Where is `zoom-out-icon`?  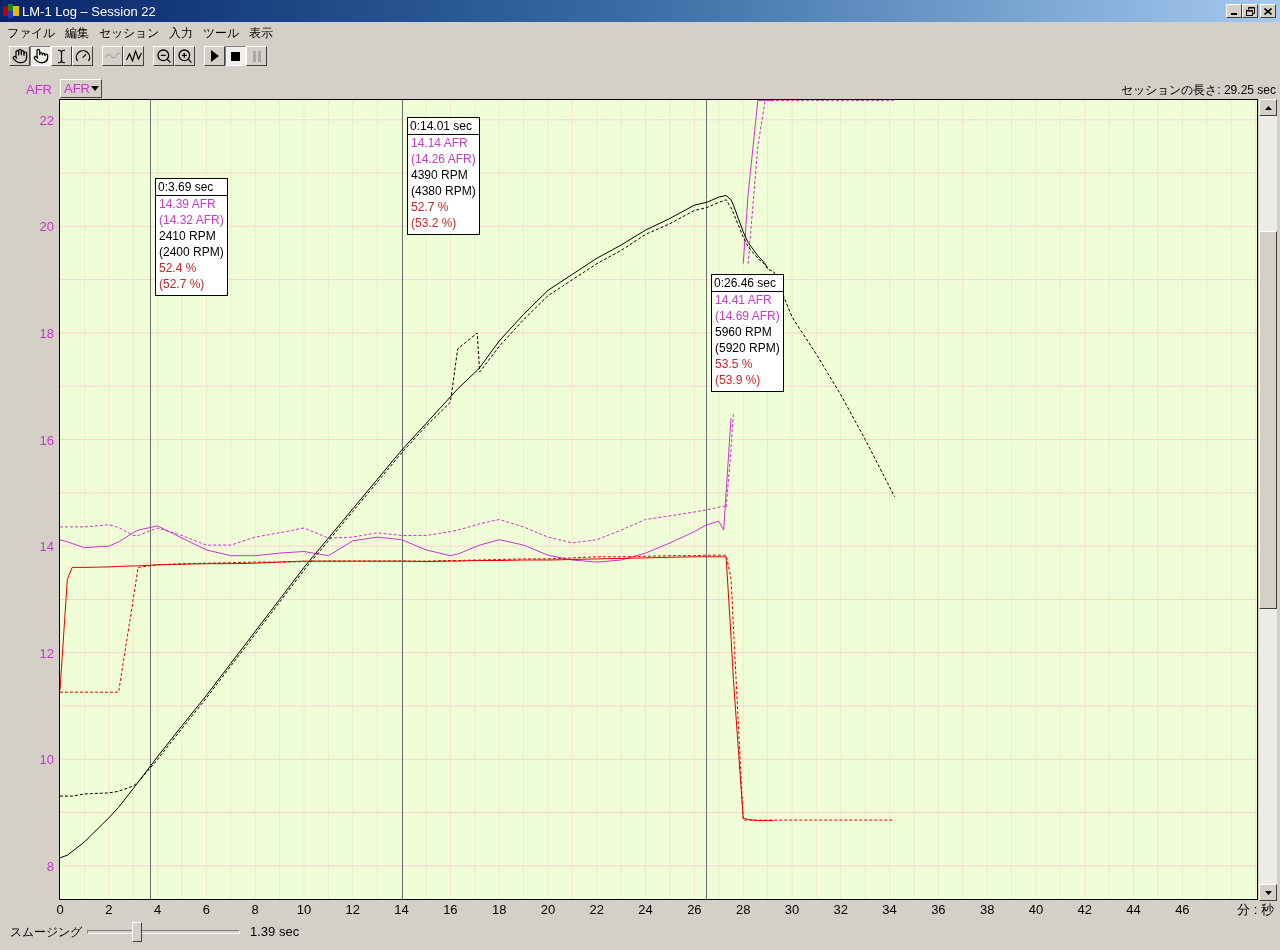 zoom-out-icon is located at coordinates (163, 56).